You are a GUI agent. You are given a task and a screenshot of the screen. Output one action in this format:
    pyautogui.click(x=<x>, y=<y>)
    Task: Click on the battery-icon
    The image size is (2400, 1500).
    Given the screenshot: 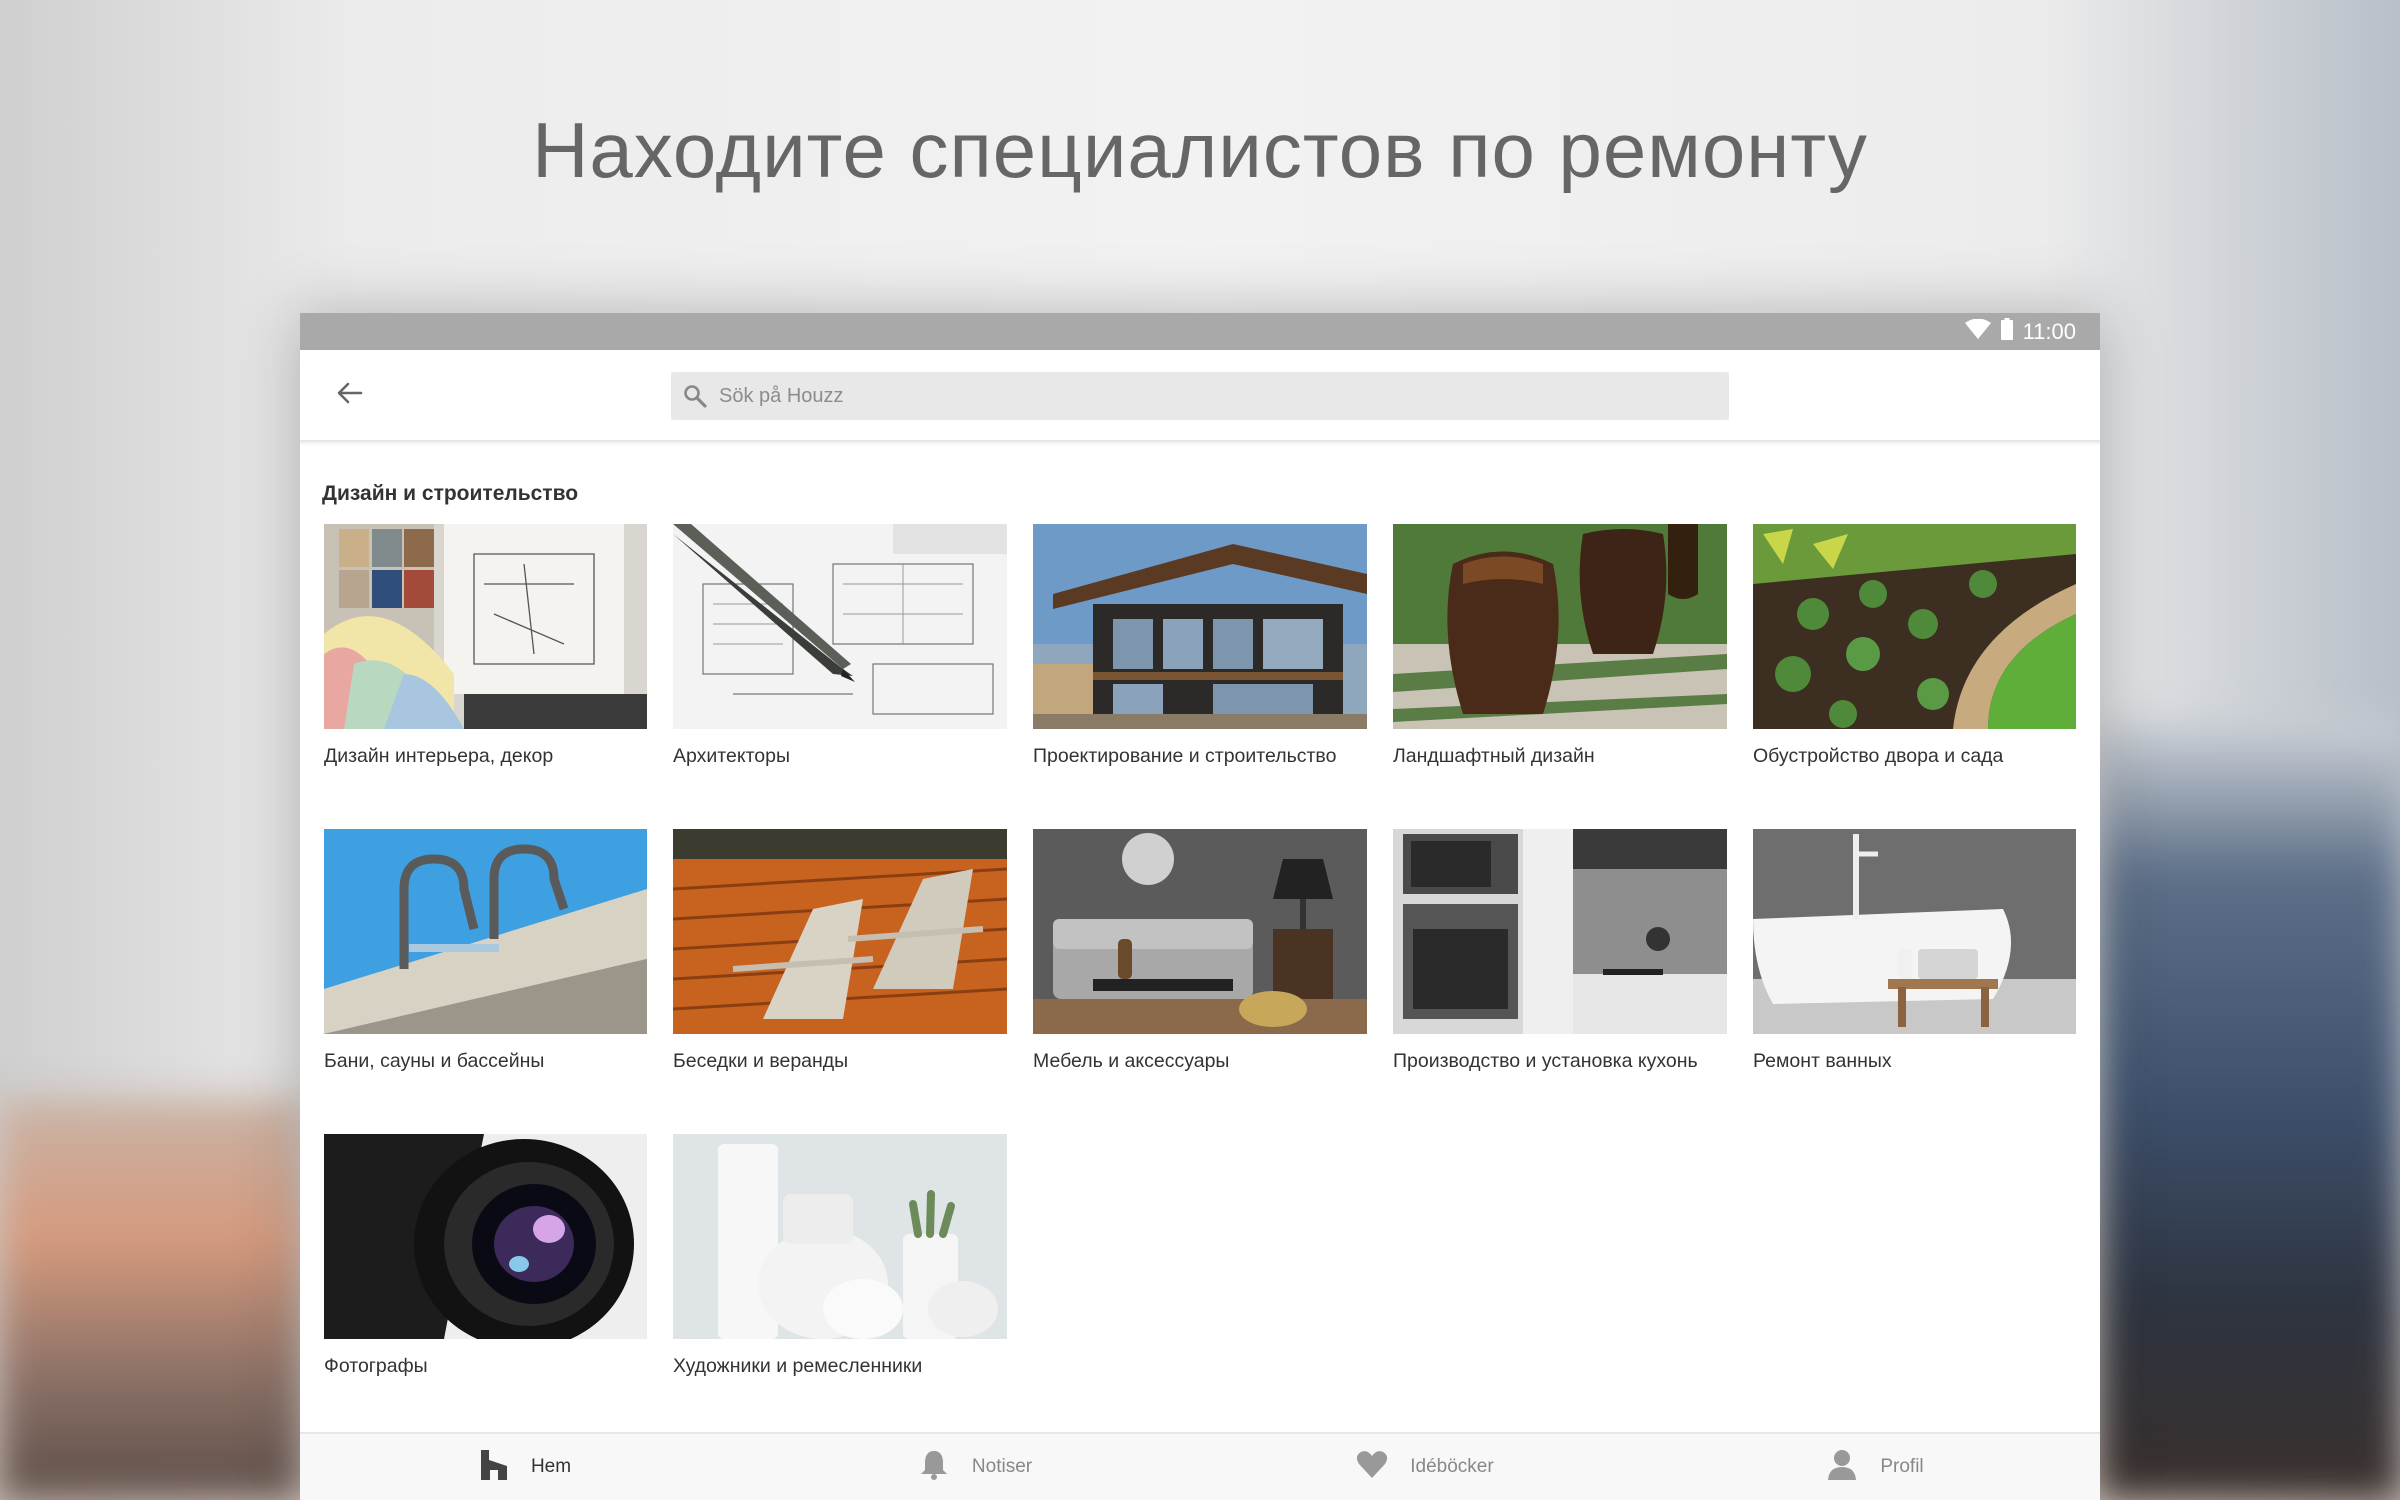 What is the action you would take?
    pyautogui.click(x=2006, y=331)
    